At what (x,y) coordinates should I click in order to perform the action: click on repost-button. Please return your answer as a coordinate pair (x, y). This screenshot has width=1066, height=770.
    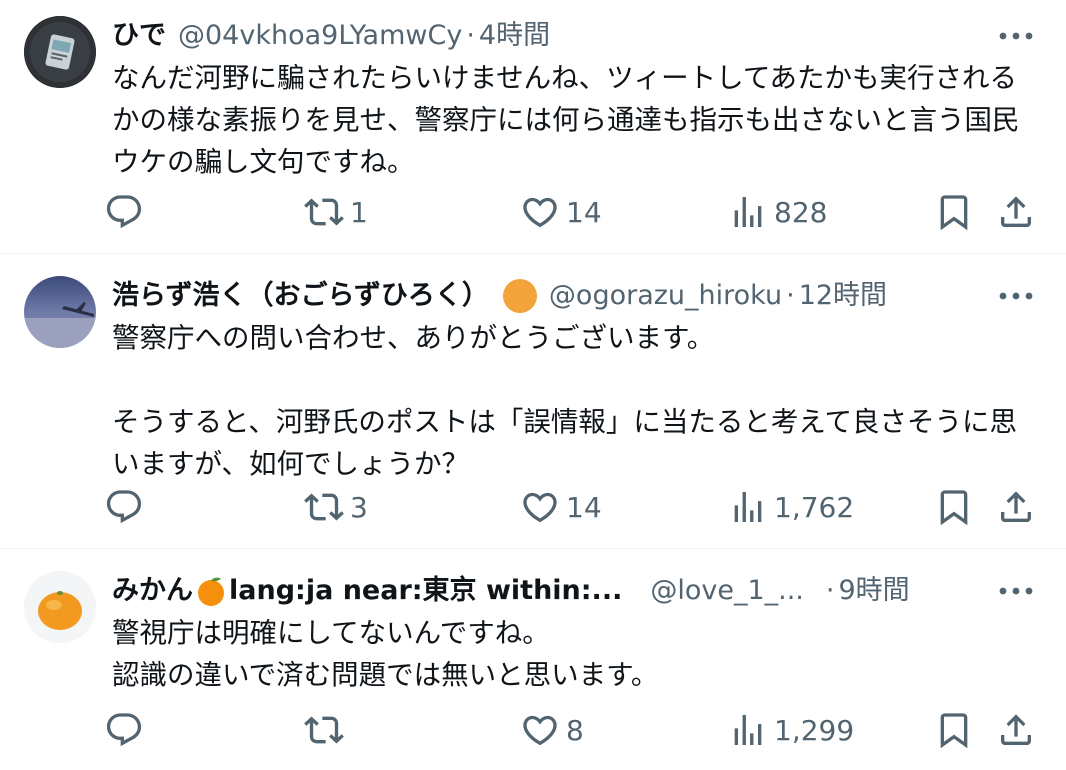
    Looking at the image, I should click on (327, 730).